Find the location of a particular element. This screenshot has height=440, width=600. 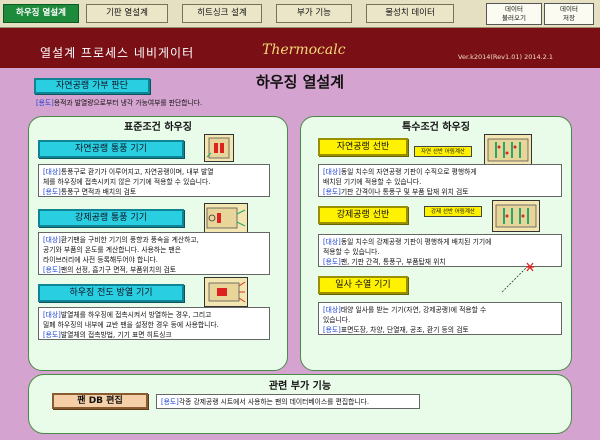

desc-line: 밀폐 하우징의 내부에 교반 팬을 설정한 경우 등에 사용합니다. is located at coordinates (154, 325).